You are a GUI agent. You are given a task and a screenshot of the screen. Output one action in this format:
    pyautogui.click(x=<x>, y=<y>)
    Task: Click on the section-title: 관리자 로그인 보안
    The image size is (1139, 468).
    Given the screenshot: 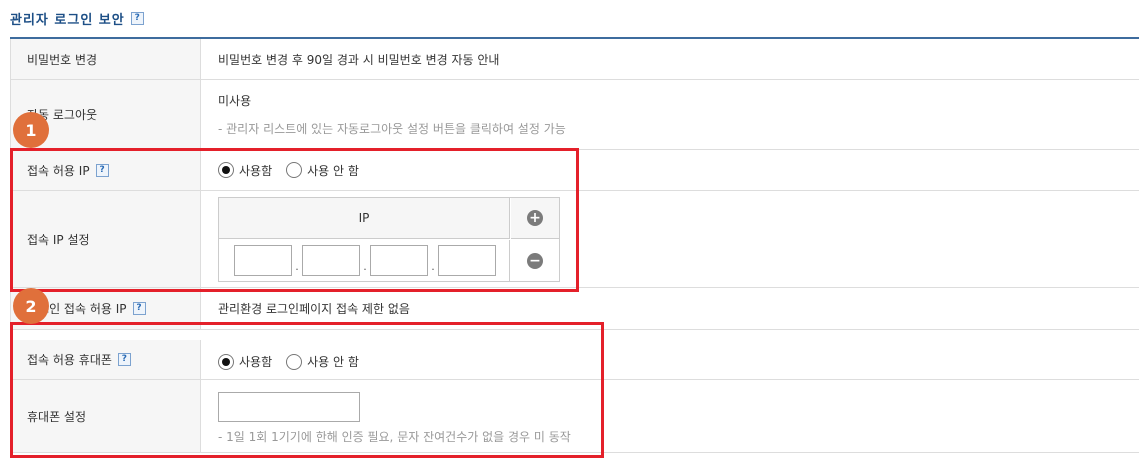 What is the action you would take?
    pyautogui.click(x=67, y=20)
    